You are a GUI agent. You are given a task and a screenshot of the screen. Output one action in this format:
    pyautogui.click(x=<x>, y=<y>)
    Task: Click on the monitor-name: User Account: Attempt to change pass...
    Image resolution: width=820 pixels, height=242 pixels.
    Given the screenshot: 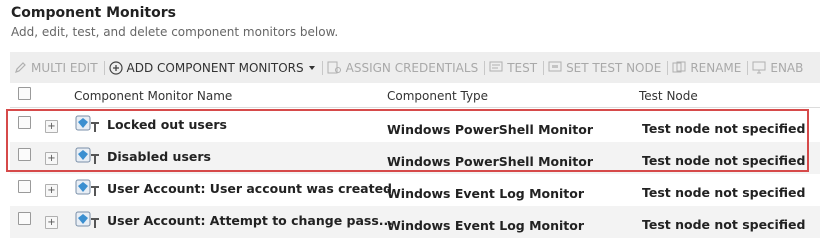 What is the action you would take?
    pyautogui.click(x=250, y=220)
    